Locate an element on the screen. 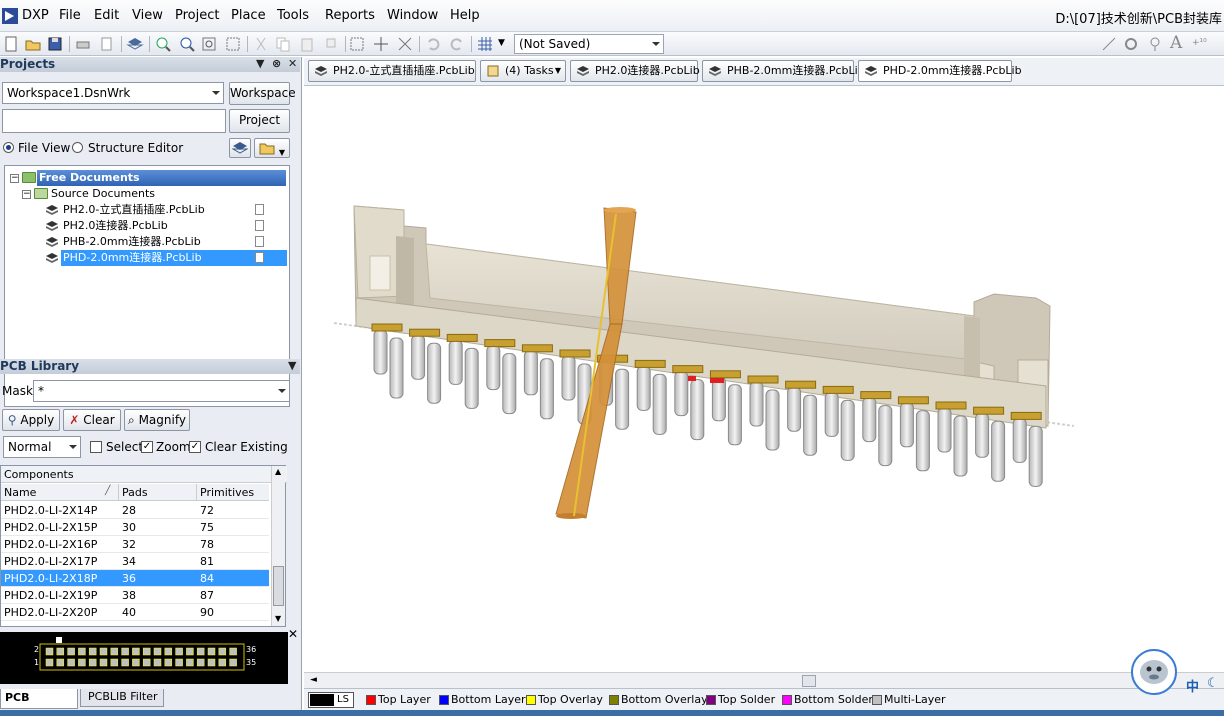 This screenshot has height=716, width=1224. menu-reports: Reports is located at coordinates (350, 15).